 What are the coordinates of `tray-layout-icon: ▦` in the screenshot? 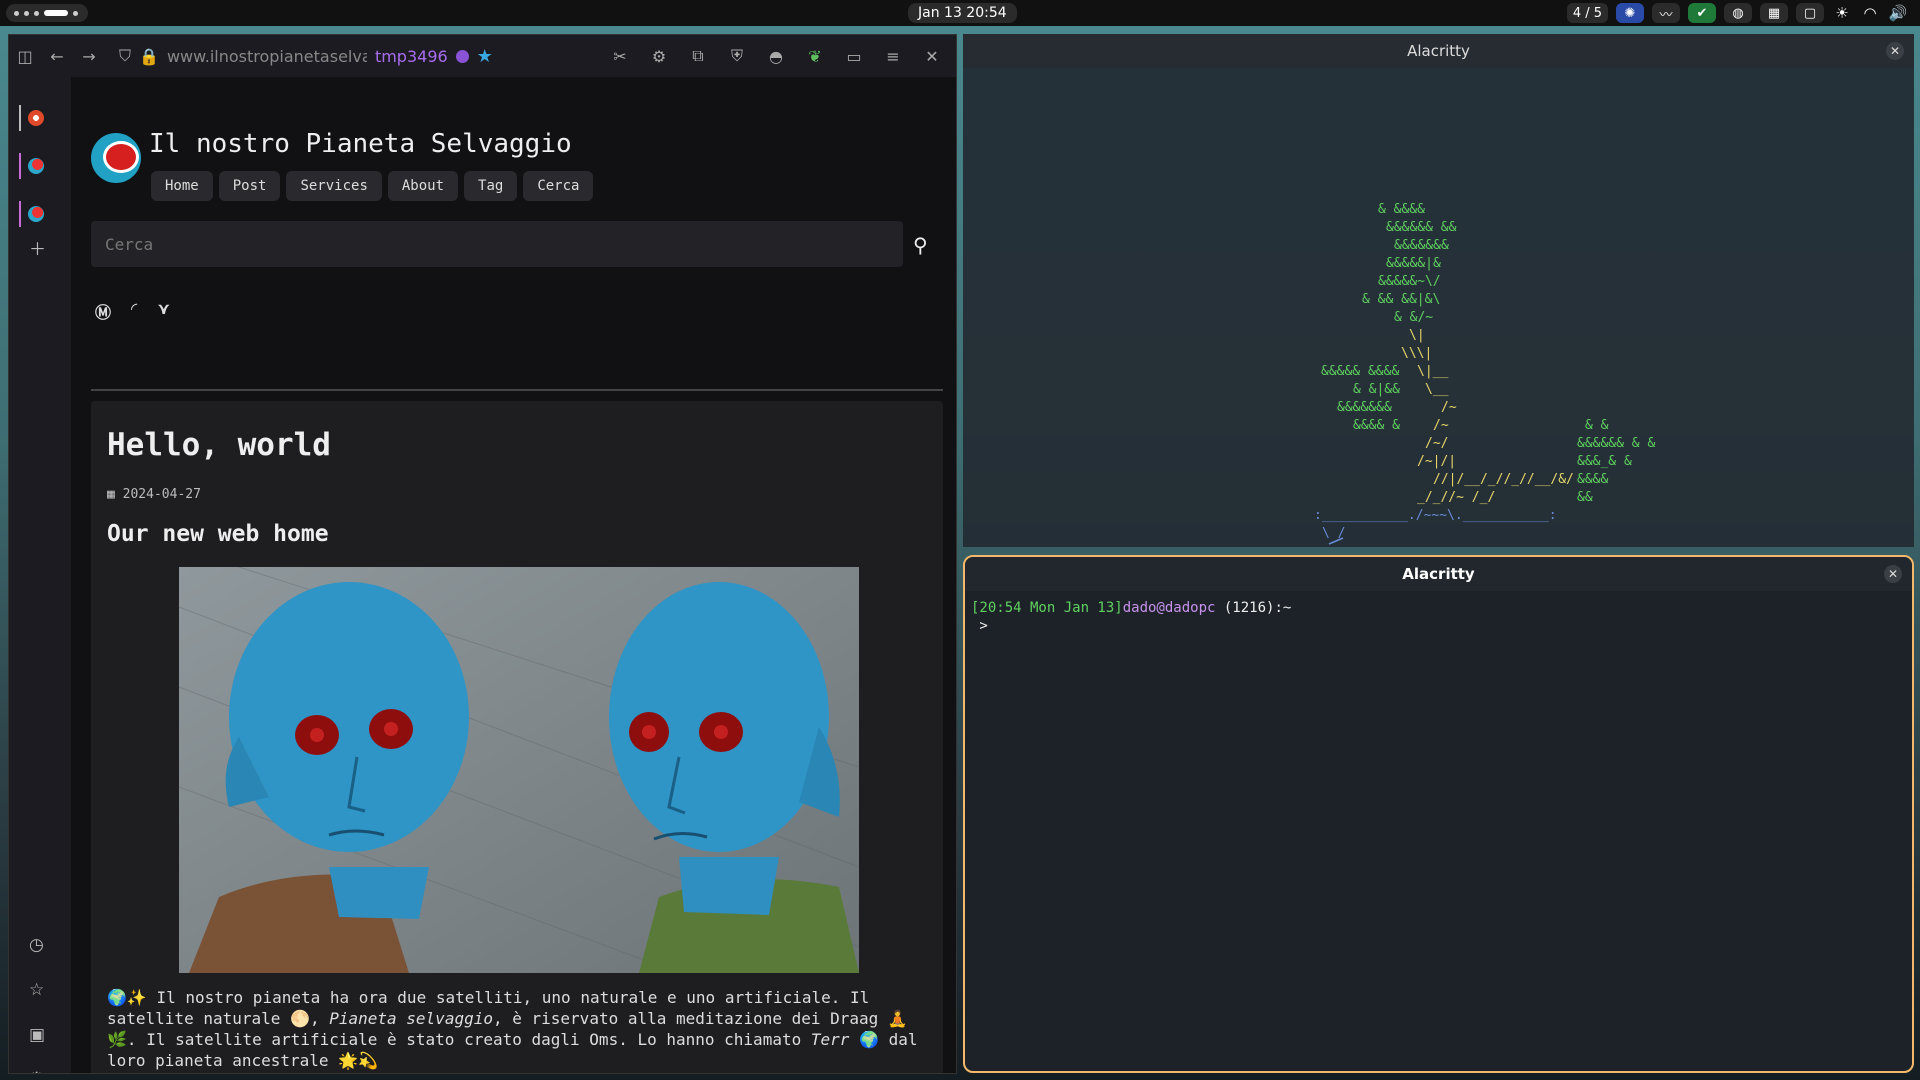 It's located at (1774, 13).